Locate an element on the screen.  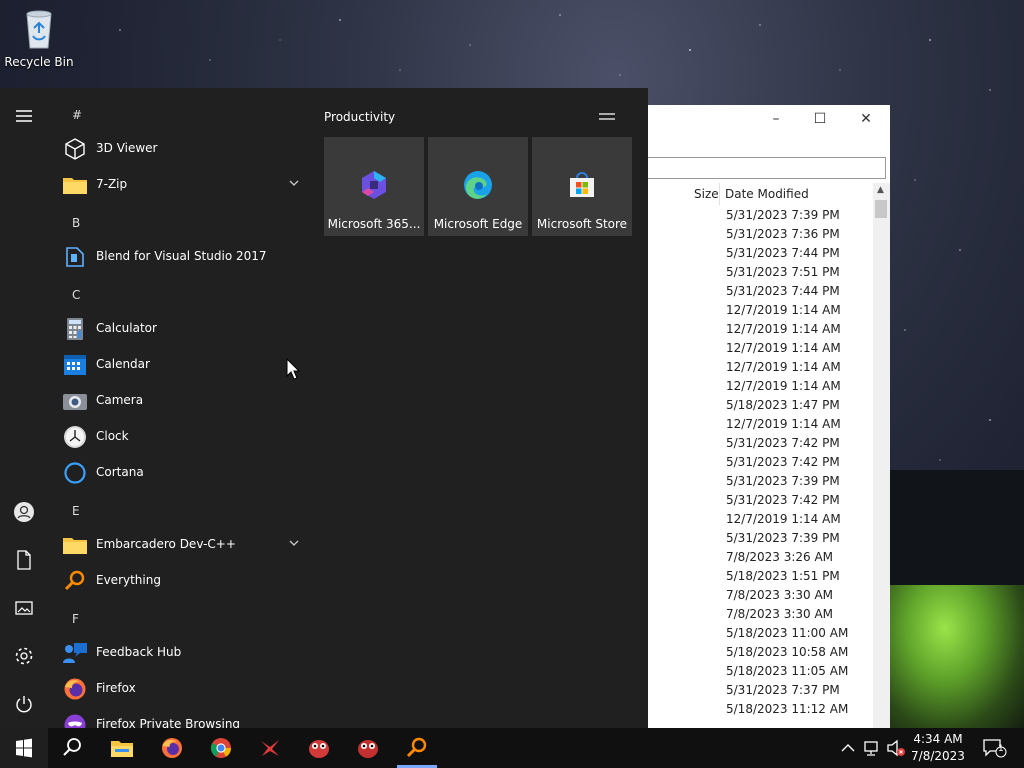
vertical-scrollbar is located at coordinates (881, 455).